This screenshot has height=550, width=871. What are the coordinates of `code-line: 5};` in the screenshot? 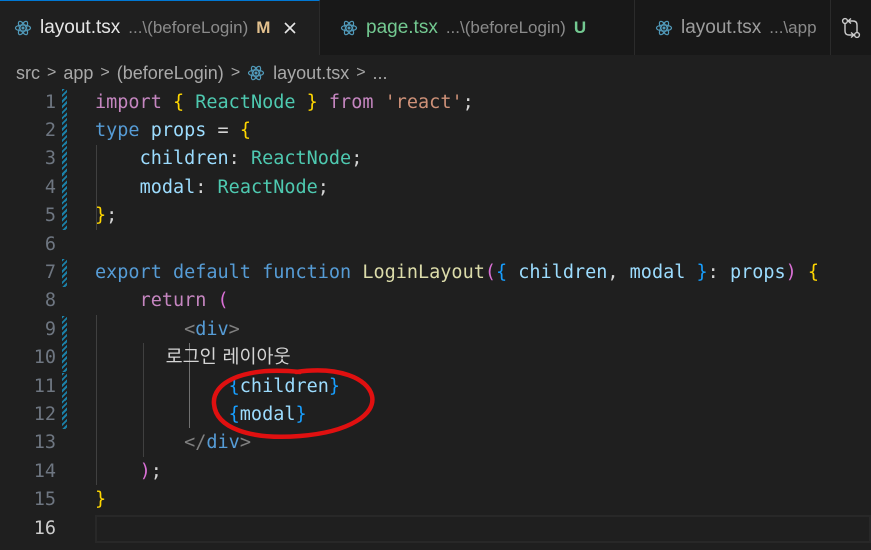 It's located at (435, 216).